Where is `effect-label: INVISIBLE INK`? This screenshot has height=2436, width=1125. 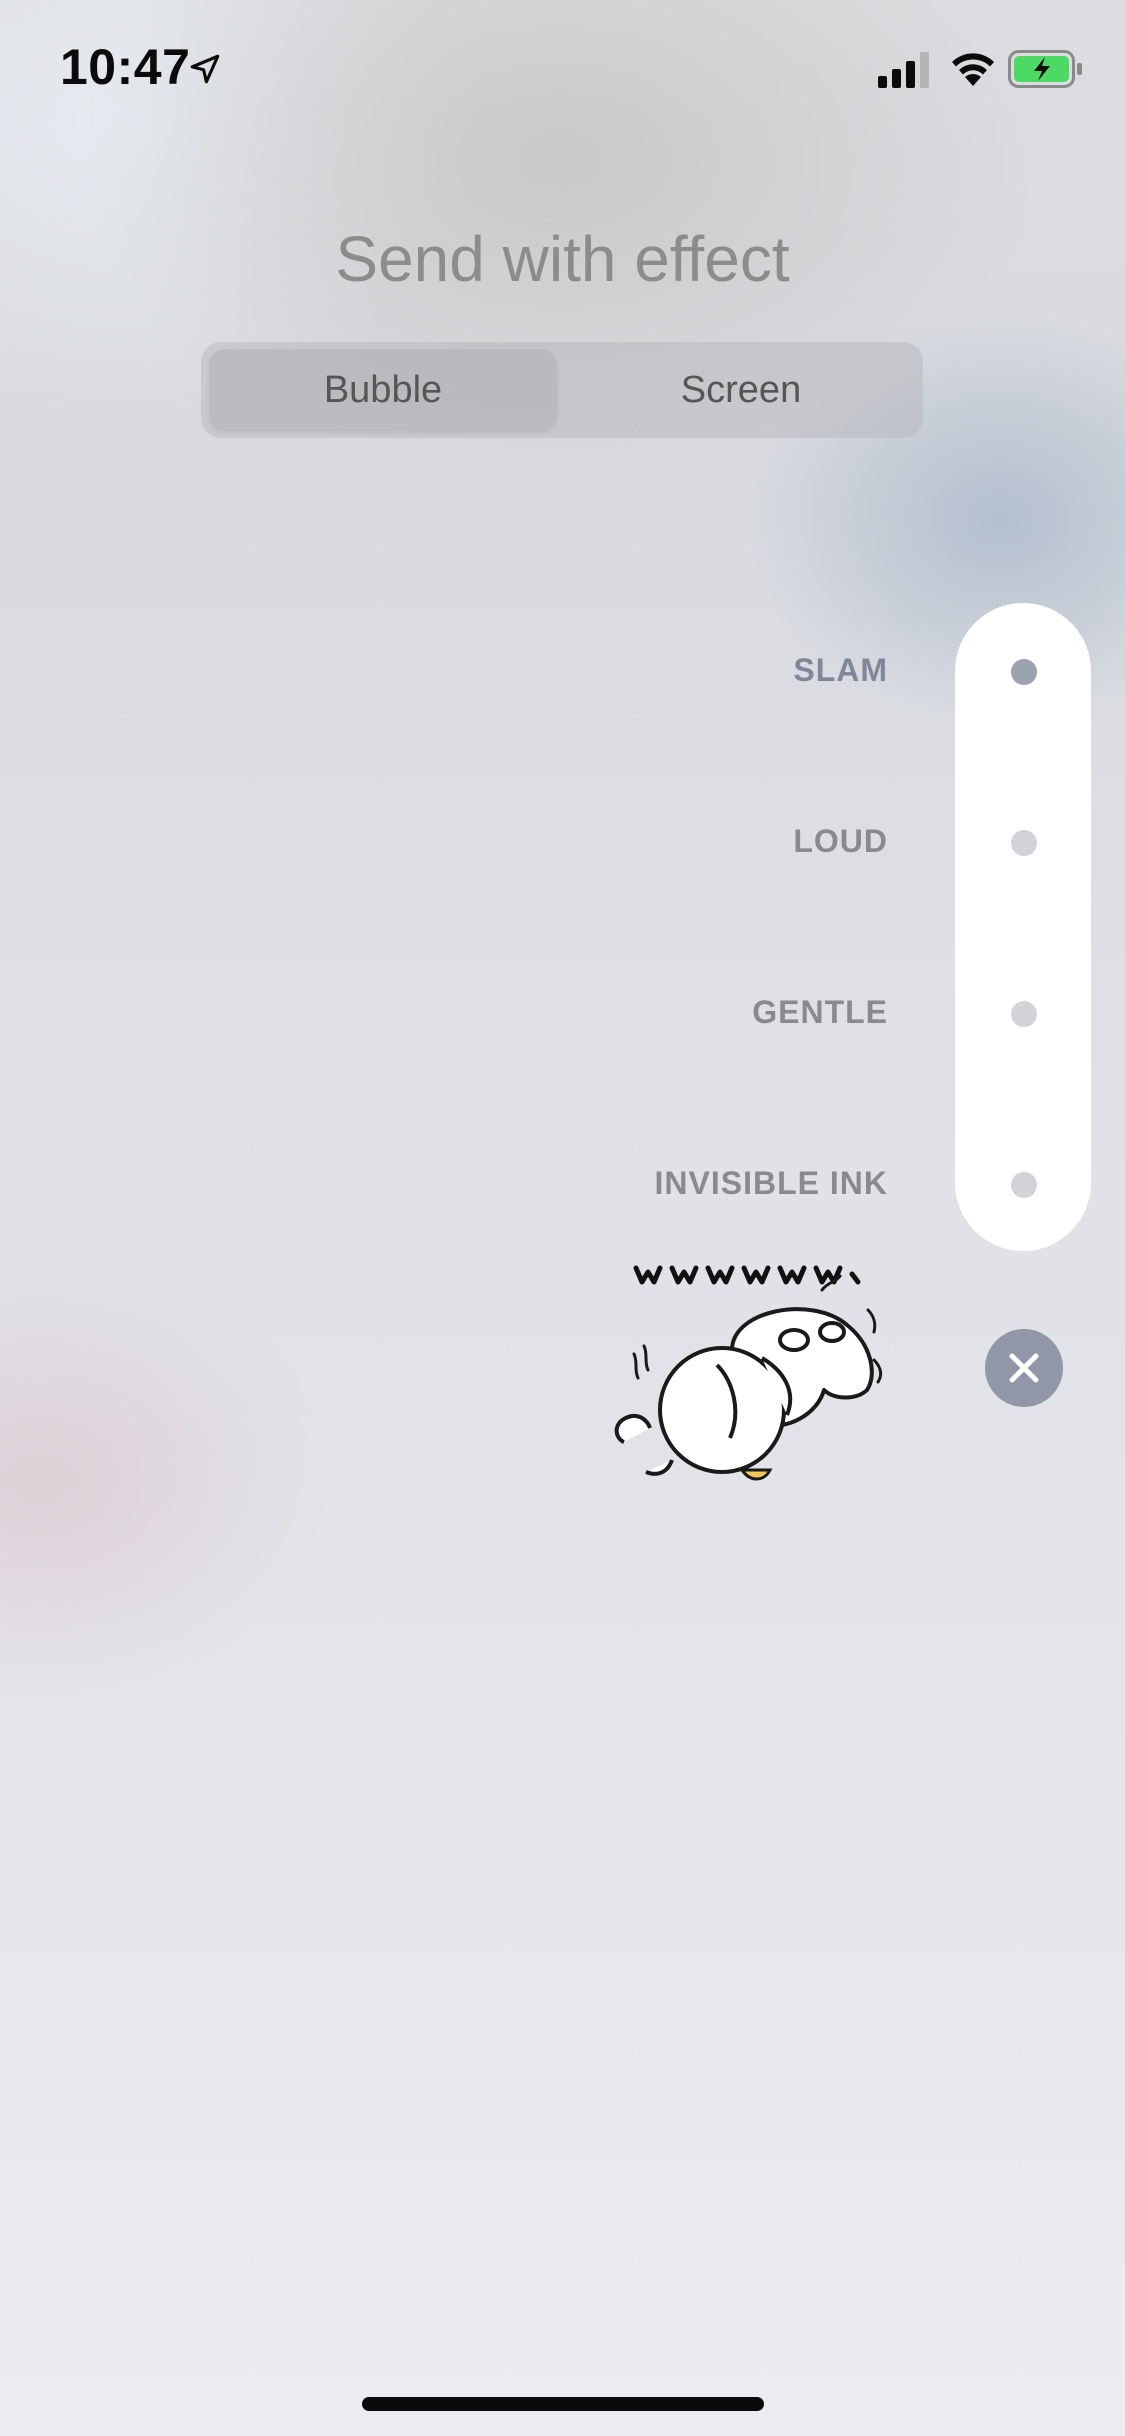
effect-label: INVISIBLE INK is located at coordinates (771, 1183).